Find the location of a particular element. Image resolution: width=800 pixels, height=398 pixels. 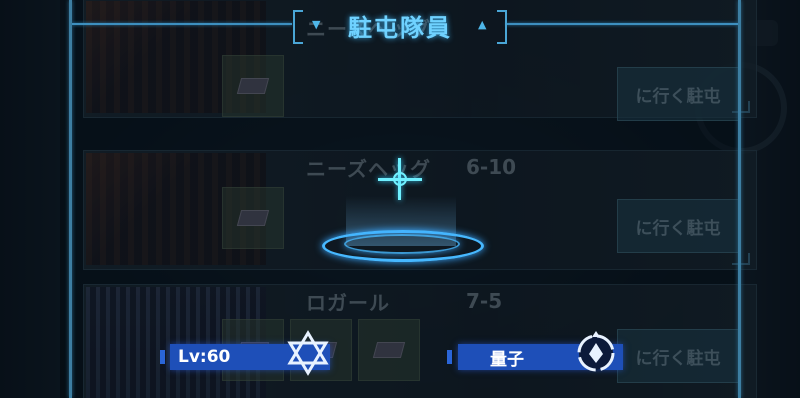

title-rule-right is located at coordinates (622, 24).